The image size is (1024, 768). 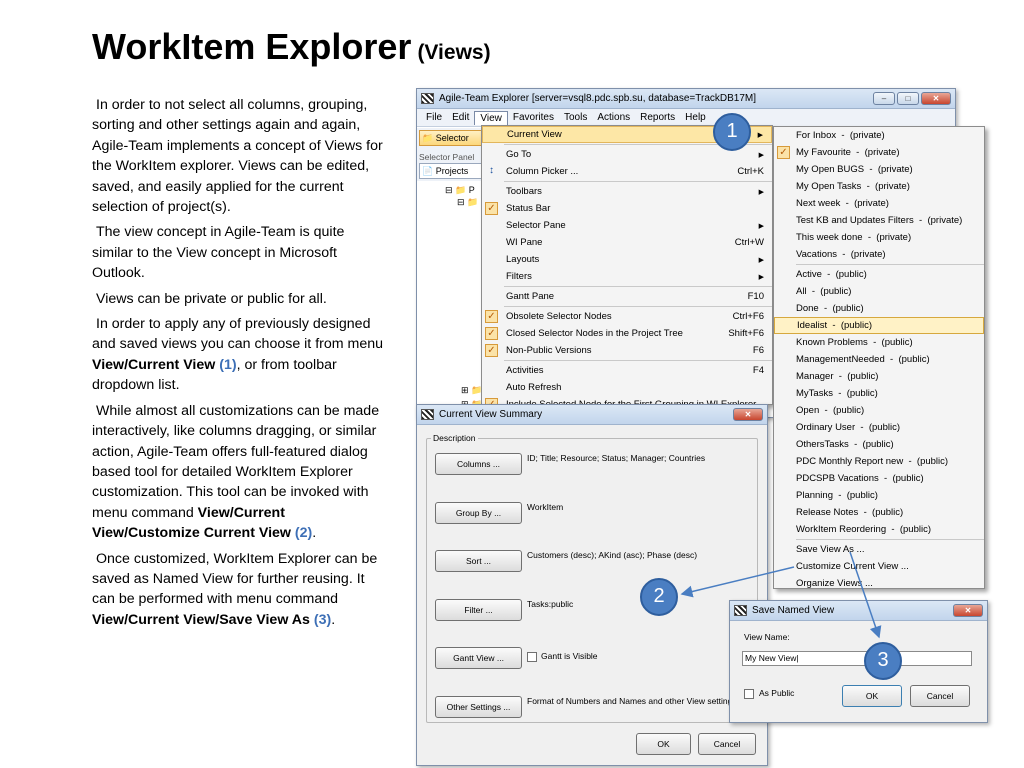 I want to click on view-item: Release Notes - (public), so click(x=879, y=512).